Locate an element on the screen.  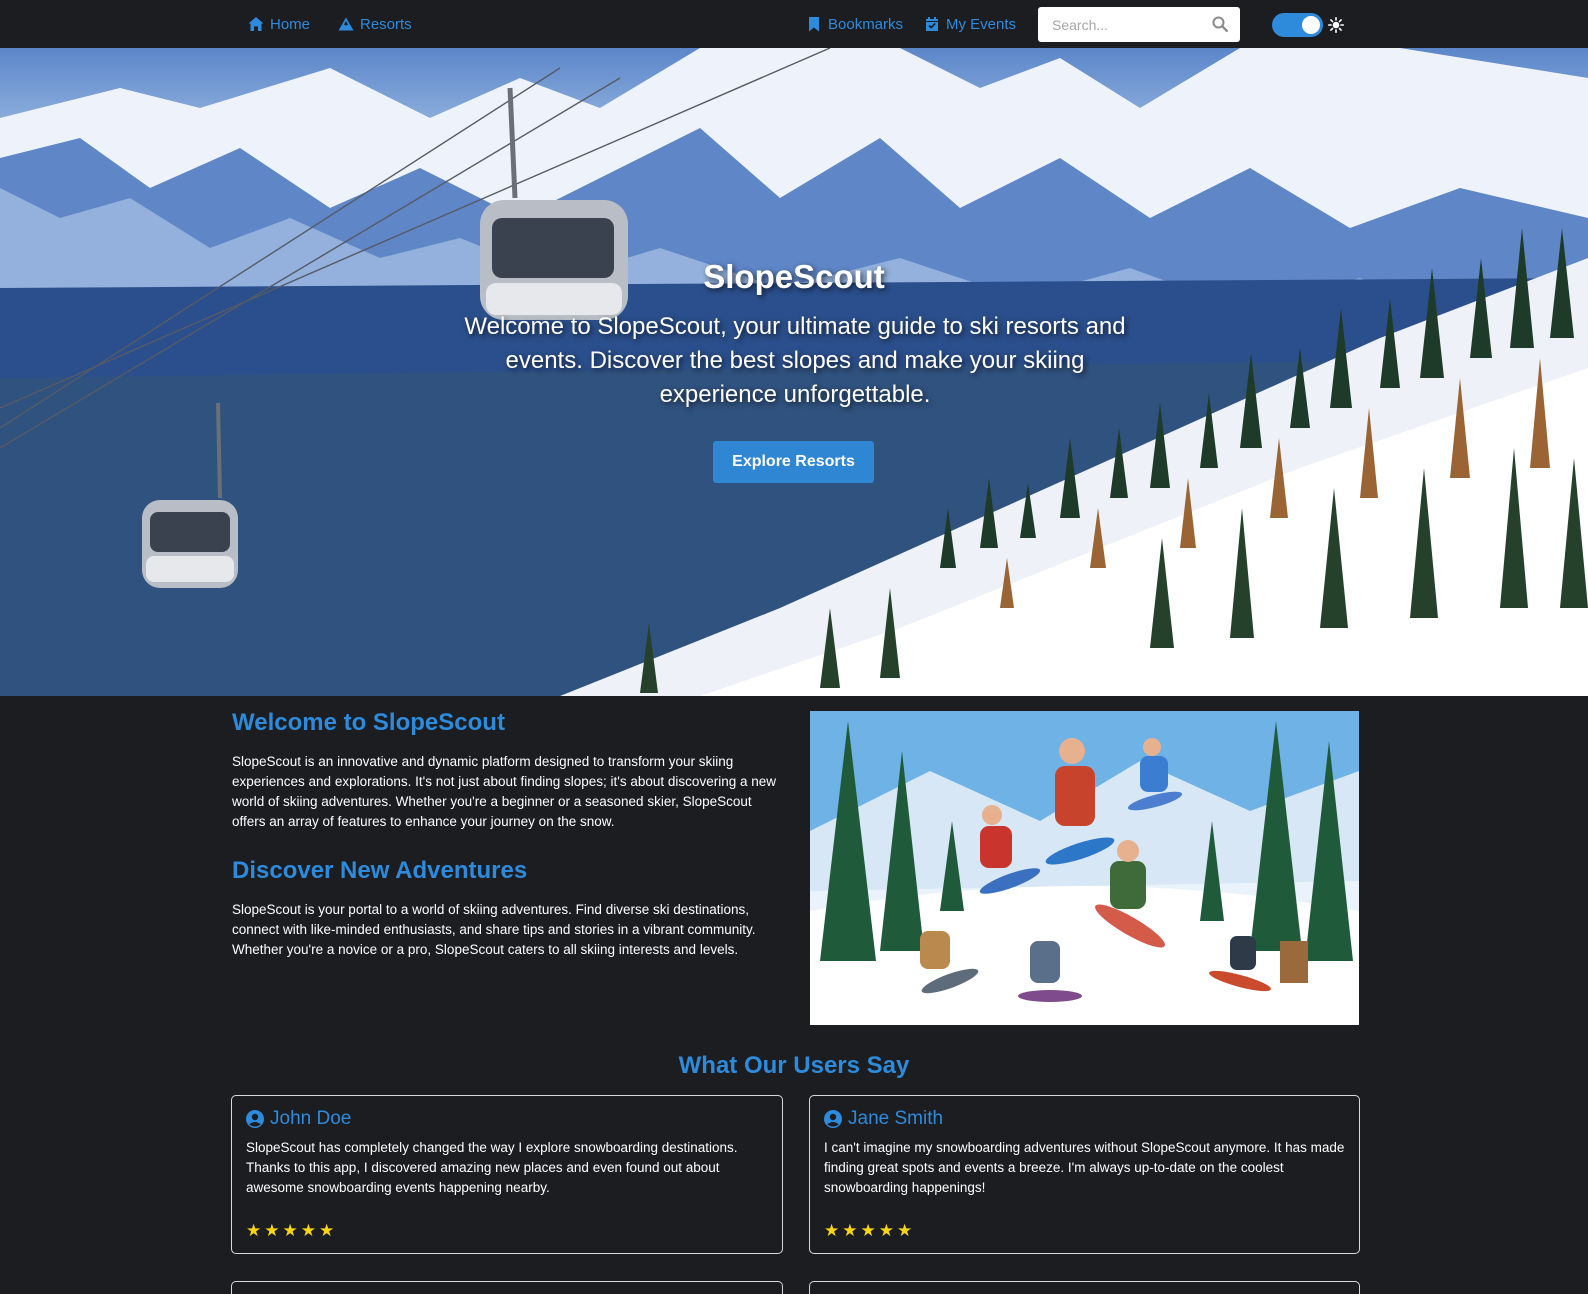
mountain-icon is located at coordinates (346, 24).